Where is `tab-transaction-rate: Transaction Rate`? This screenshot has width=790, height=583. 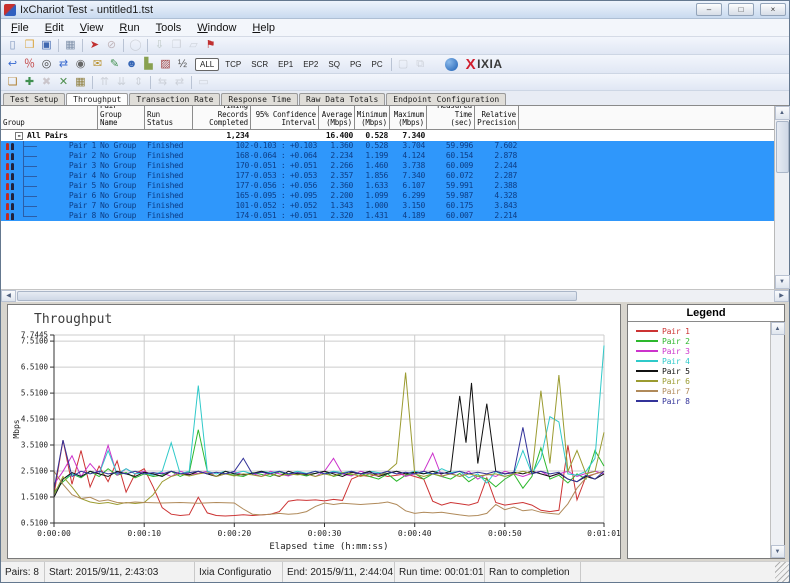 tab-transaction-rate: Transaction Rate is located at coordinates (175, 99).